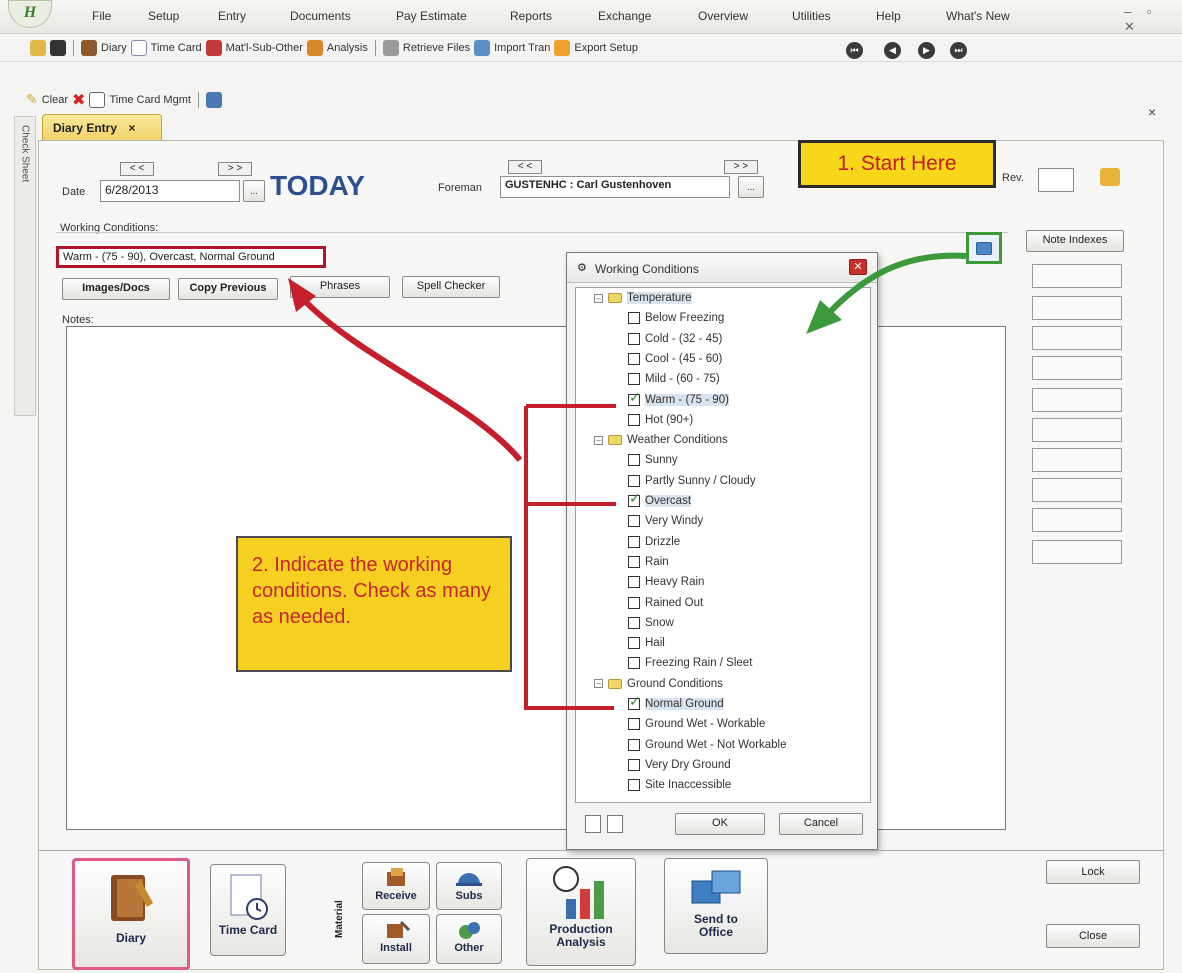 The image size is (1182, 973). I want to click on menu-help: Help, so click(888, 16).